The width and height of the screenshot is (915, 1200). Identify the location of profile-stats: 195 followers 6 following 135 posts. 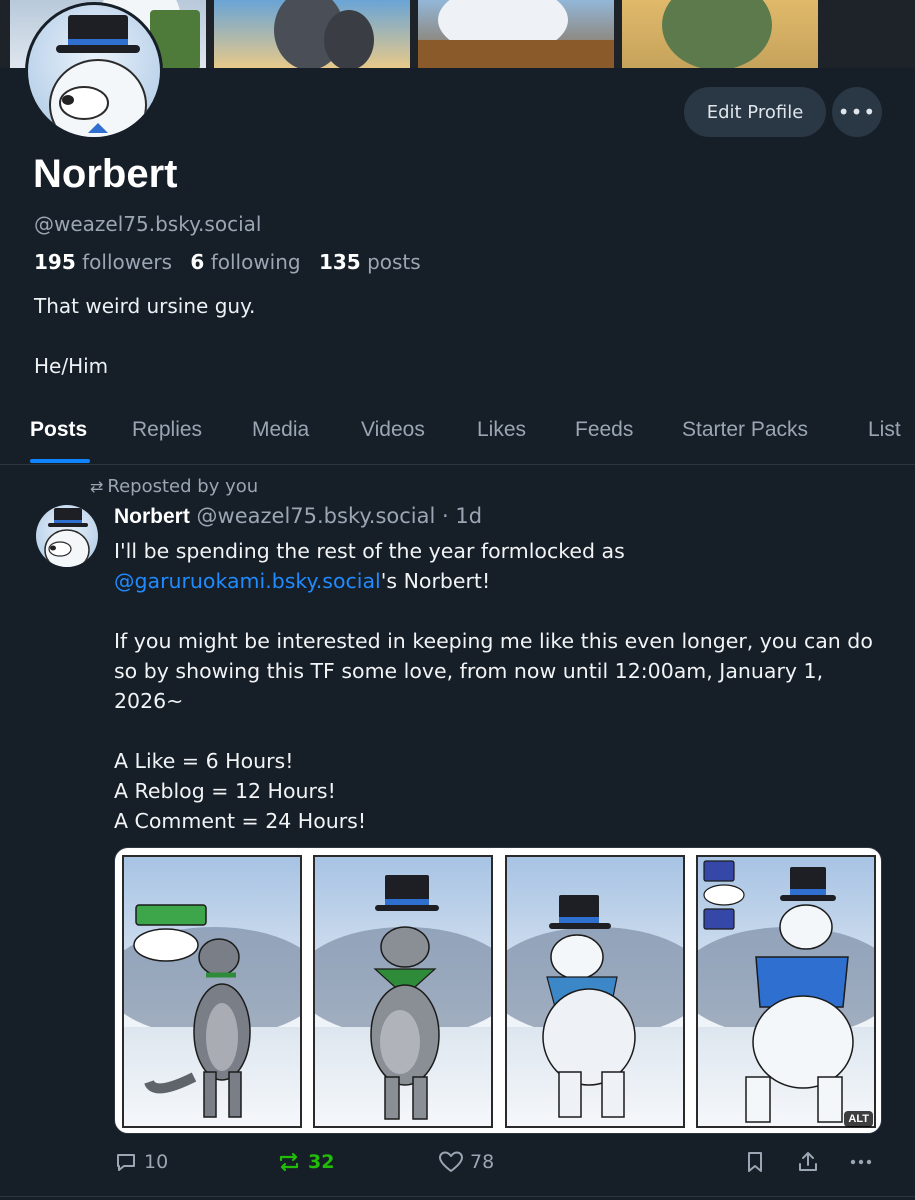
(227, 262).